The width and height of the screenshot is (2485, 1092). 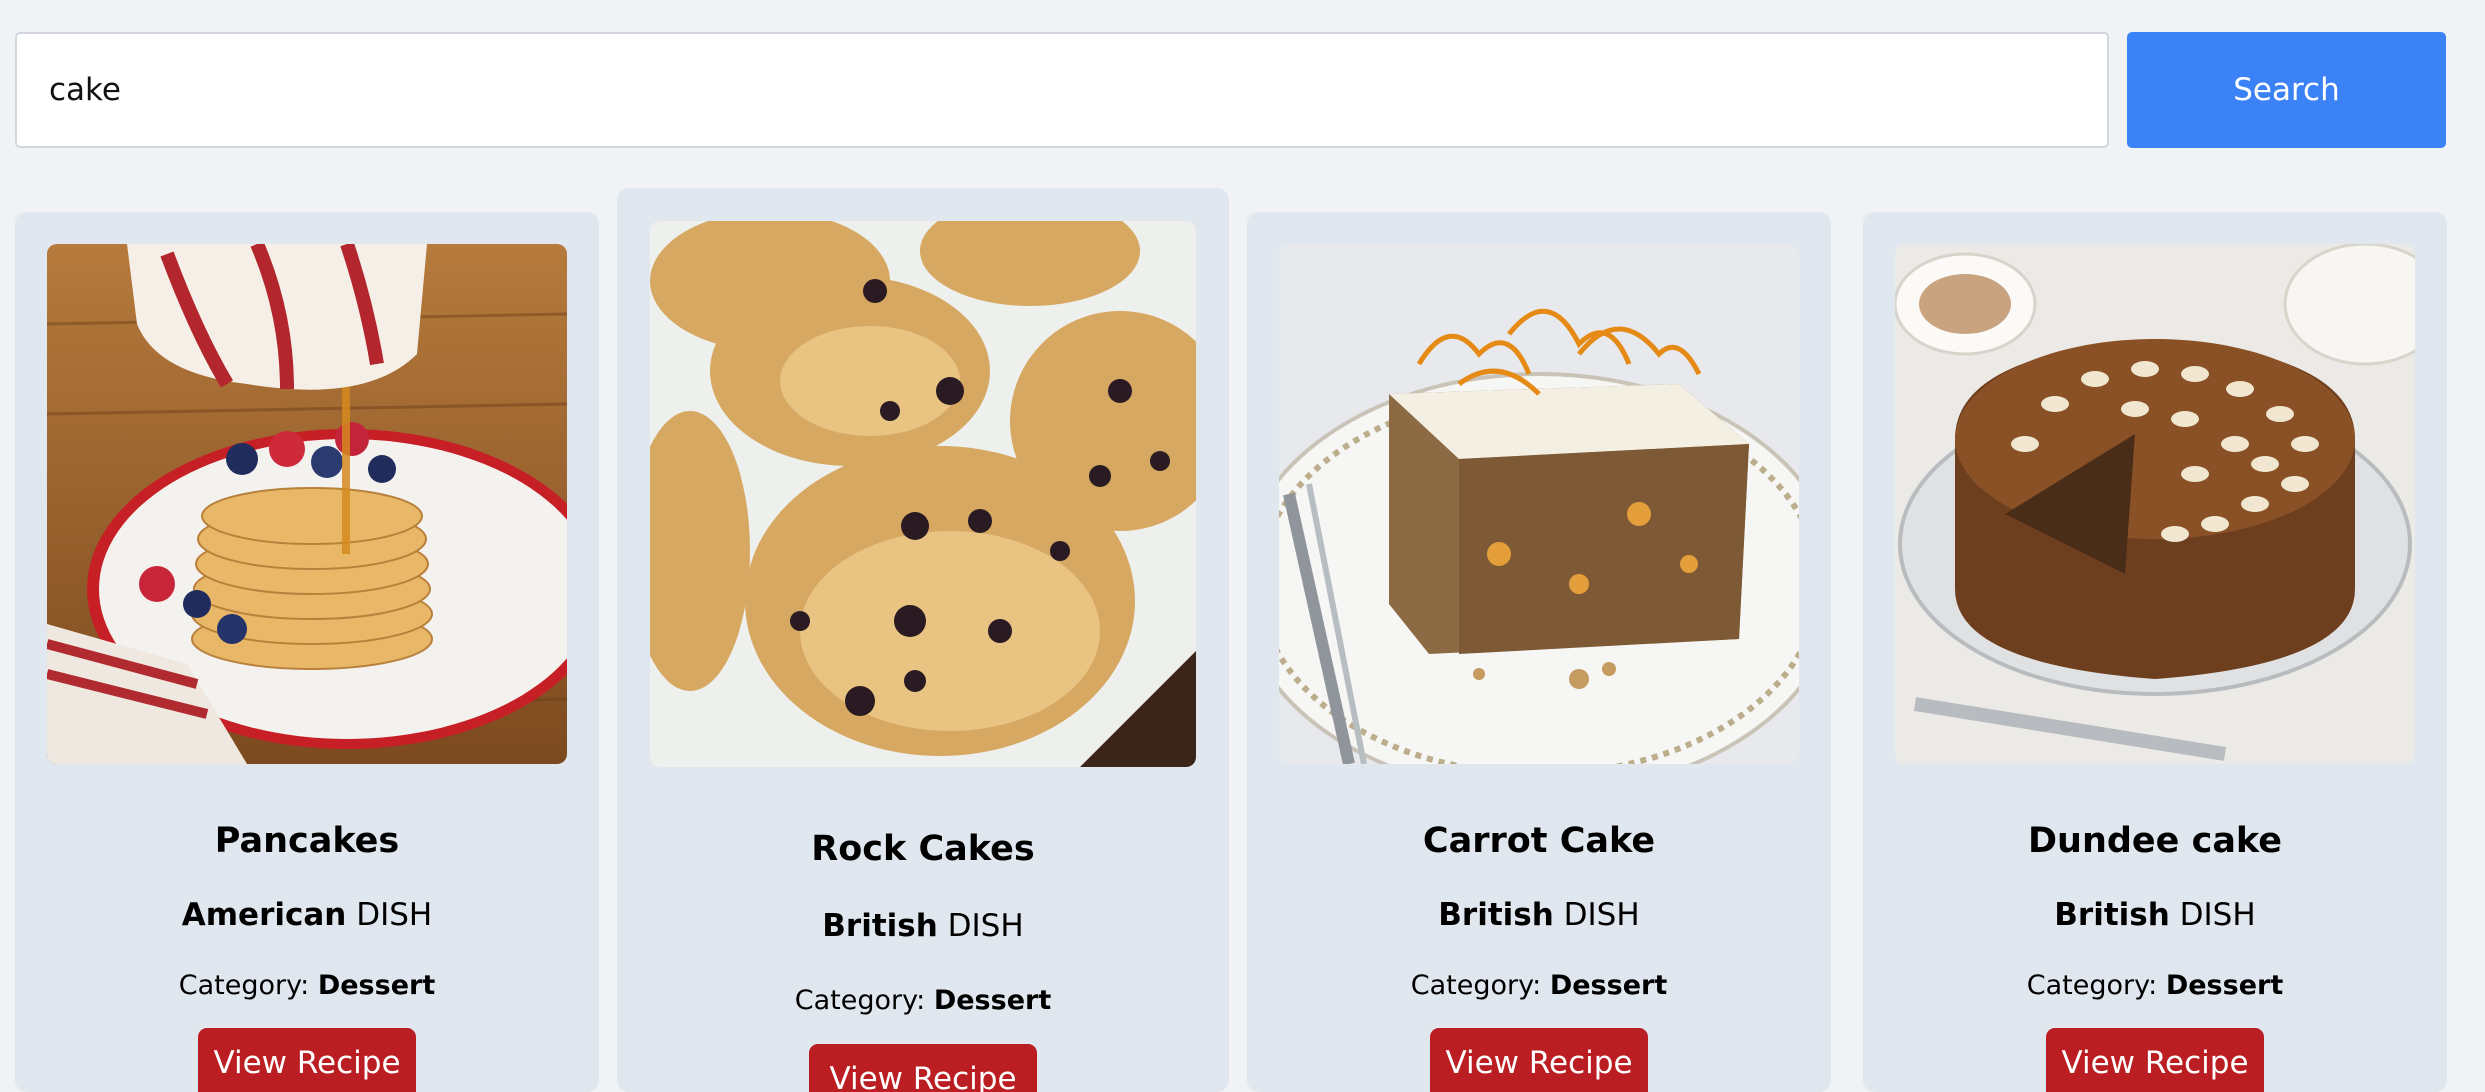 I want to click on search-bar: Search, so click(x=1230, y=90).